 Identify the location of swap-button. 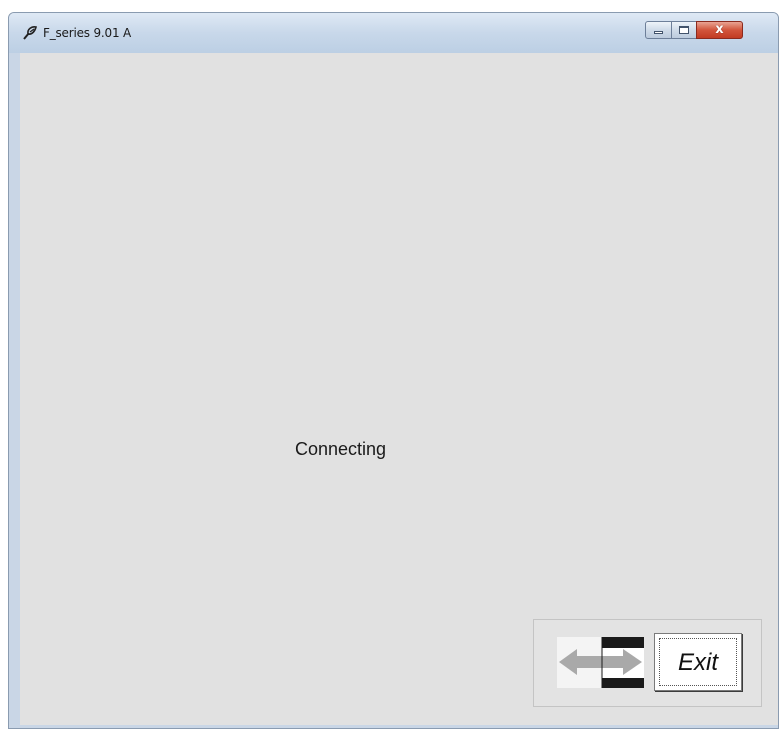
(600, 662).